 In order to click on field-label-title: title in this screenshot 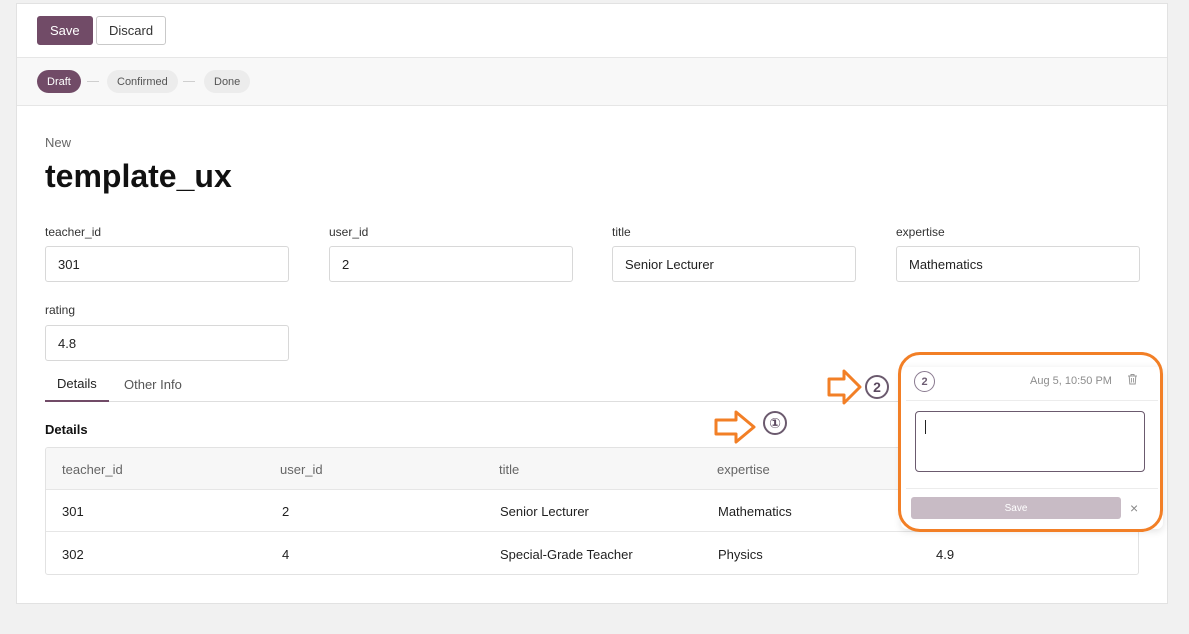, I will do `click(621, 232)`.